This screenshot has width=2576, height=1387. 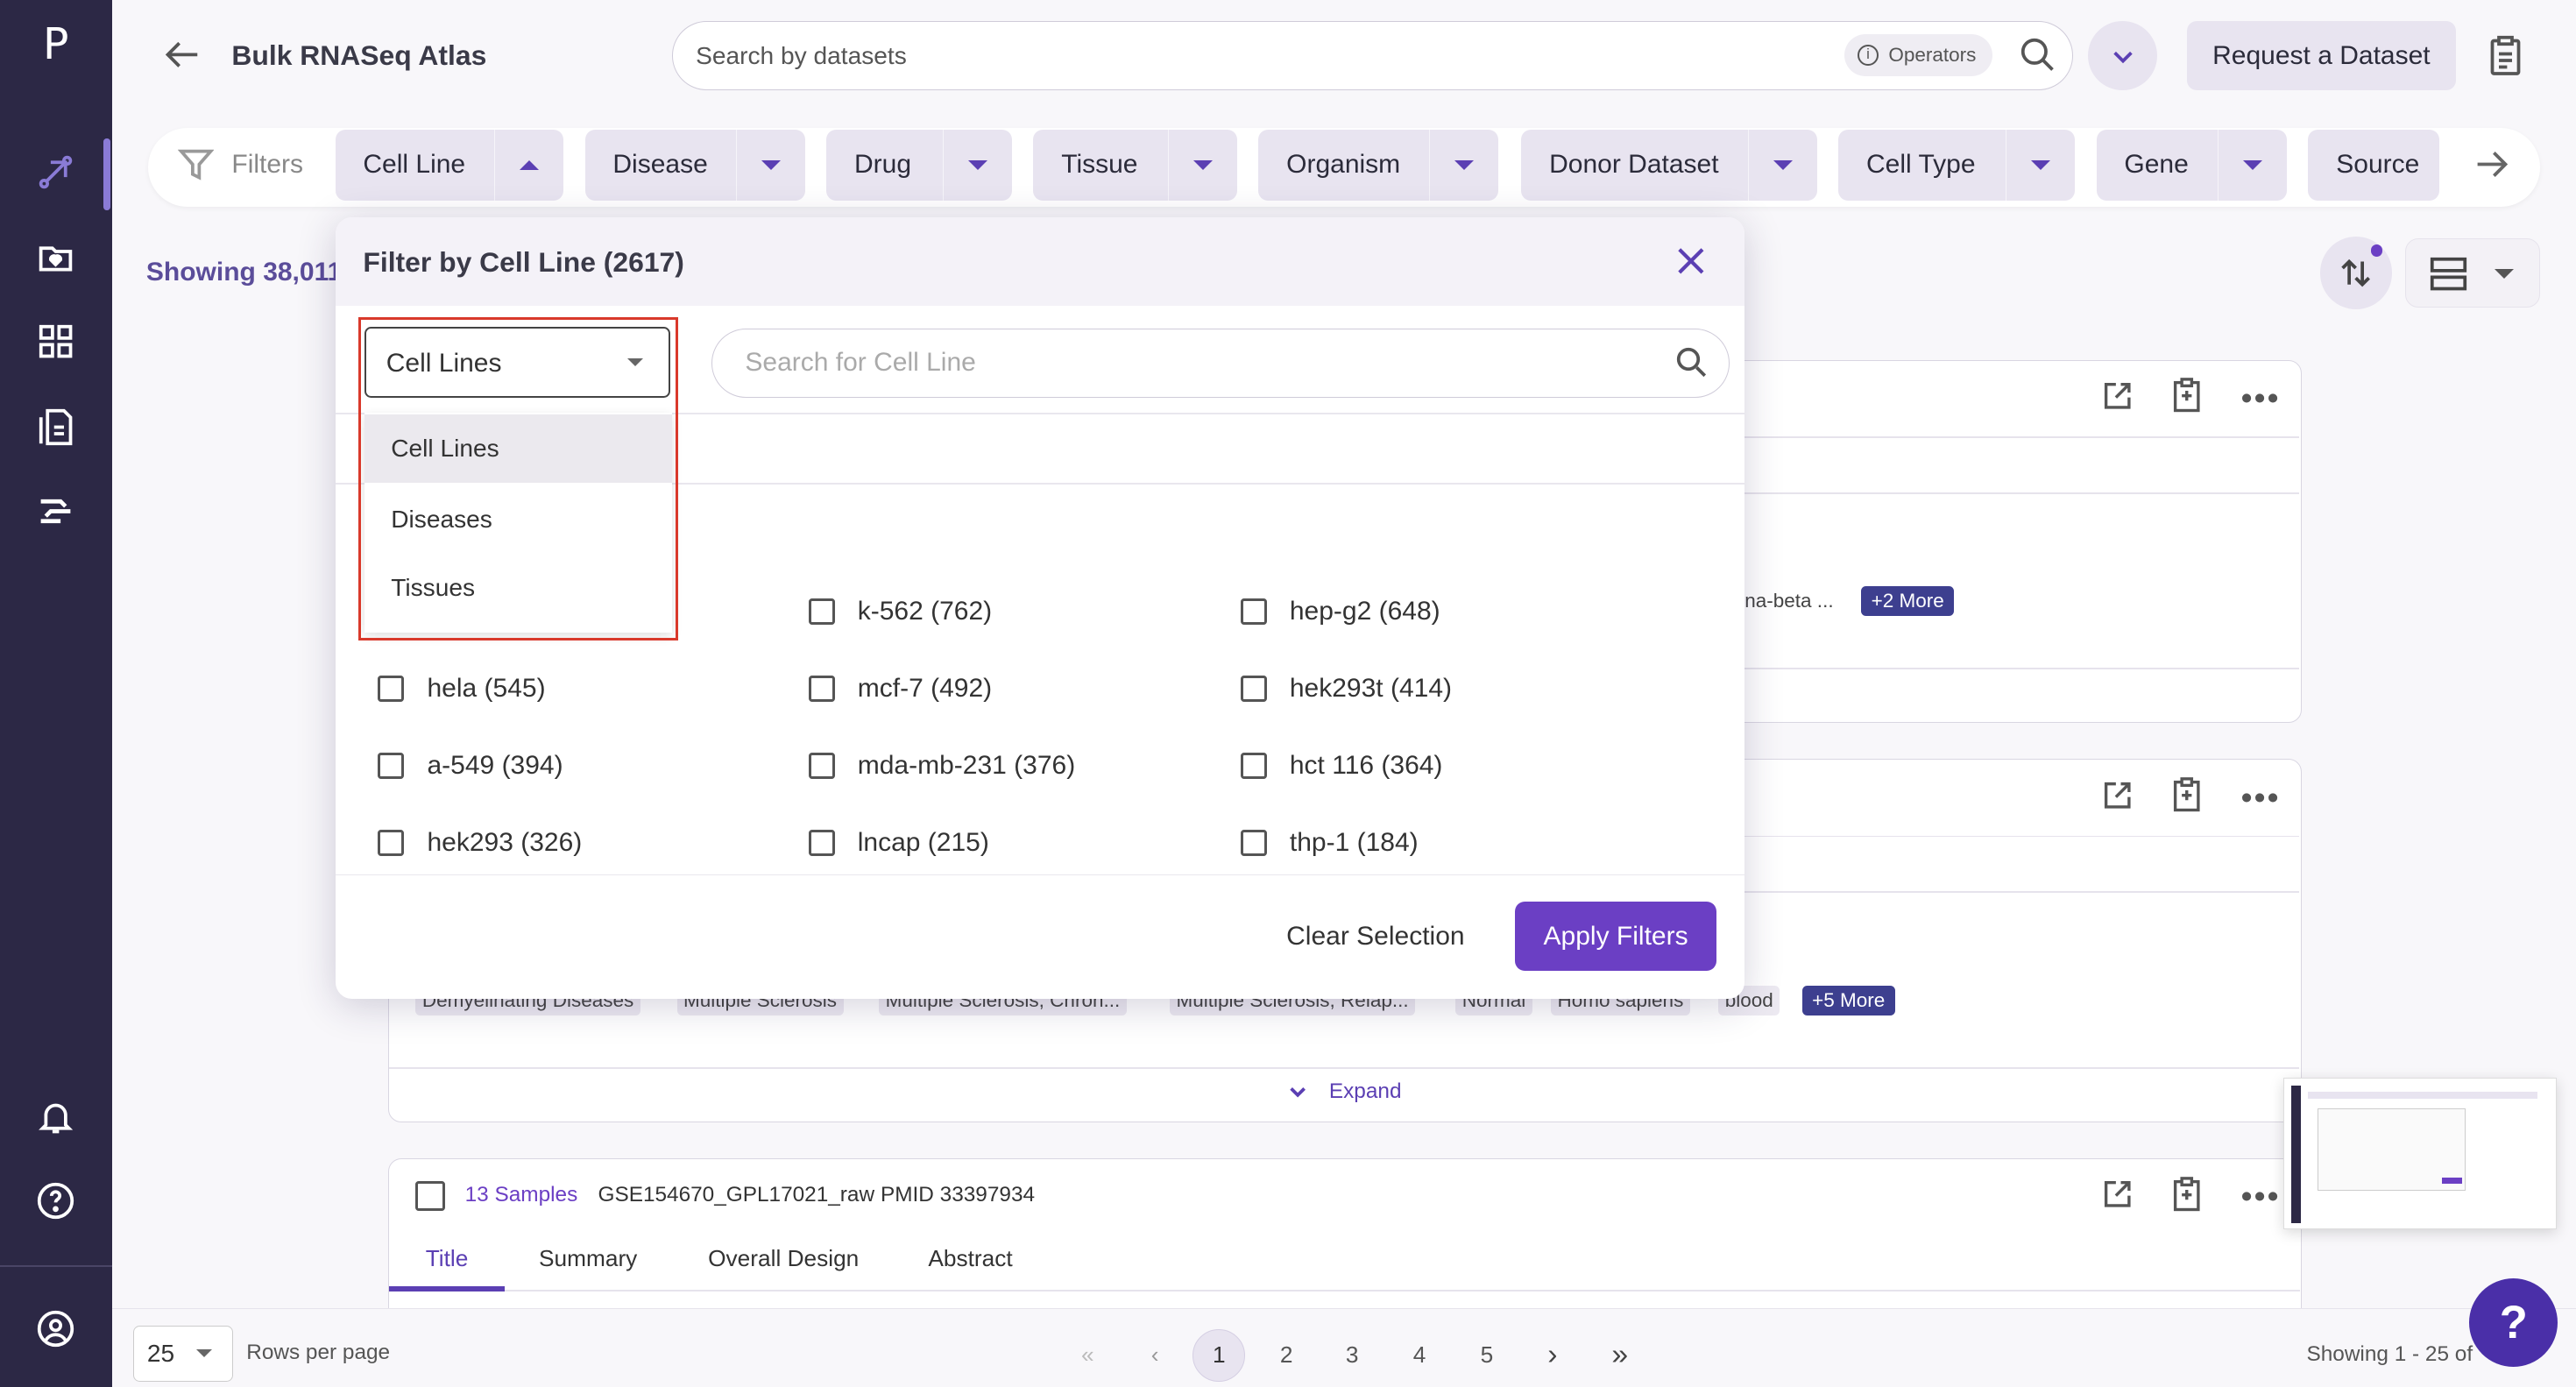 What do you see at coordinates (1365, 611) in the screenshot?
I see `option-label: hep-g2 (648)` at bounding box center [1365, 611].